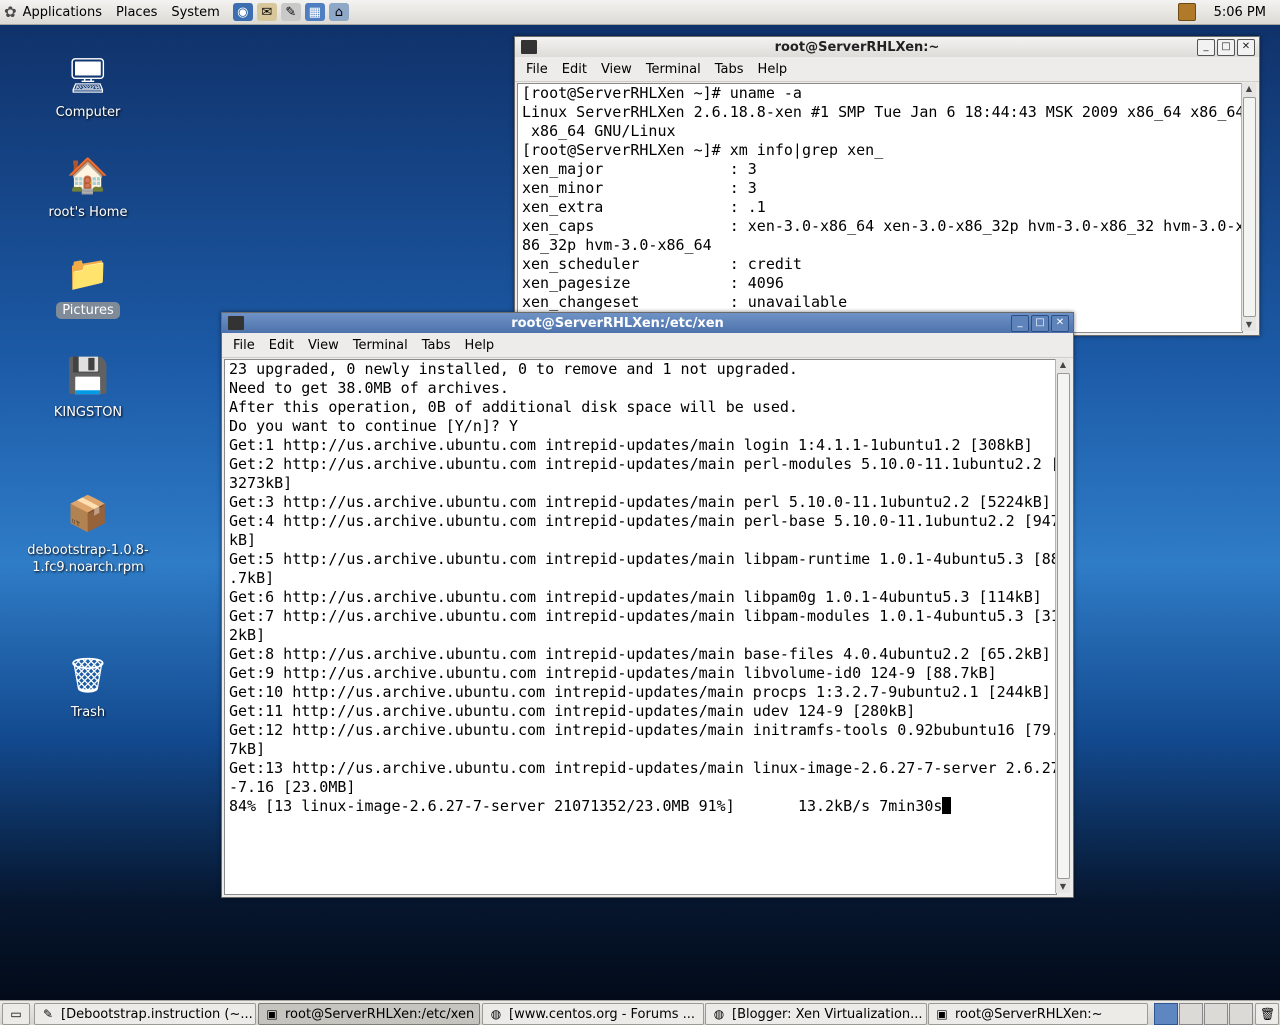 The width and height of the screenshot is (1280, 1025). I want to click on terminal-icon: ▣, so click(942, 1014).